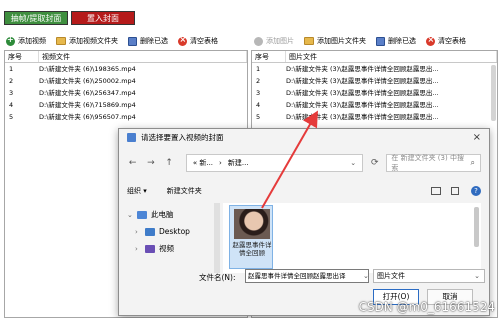 The height and width of the screenshot is (318, 499). What do you see at coordinates (455, 191) in the screenshot?
I see `preview-pane-icon` at bounding box center [455, 191].